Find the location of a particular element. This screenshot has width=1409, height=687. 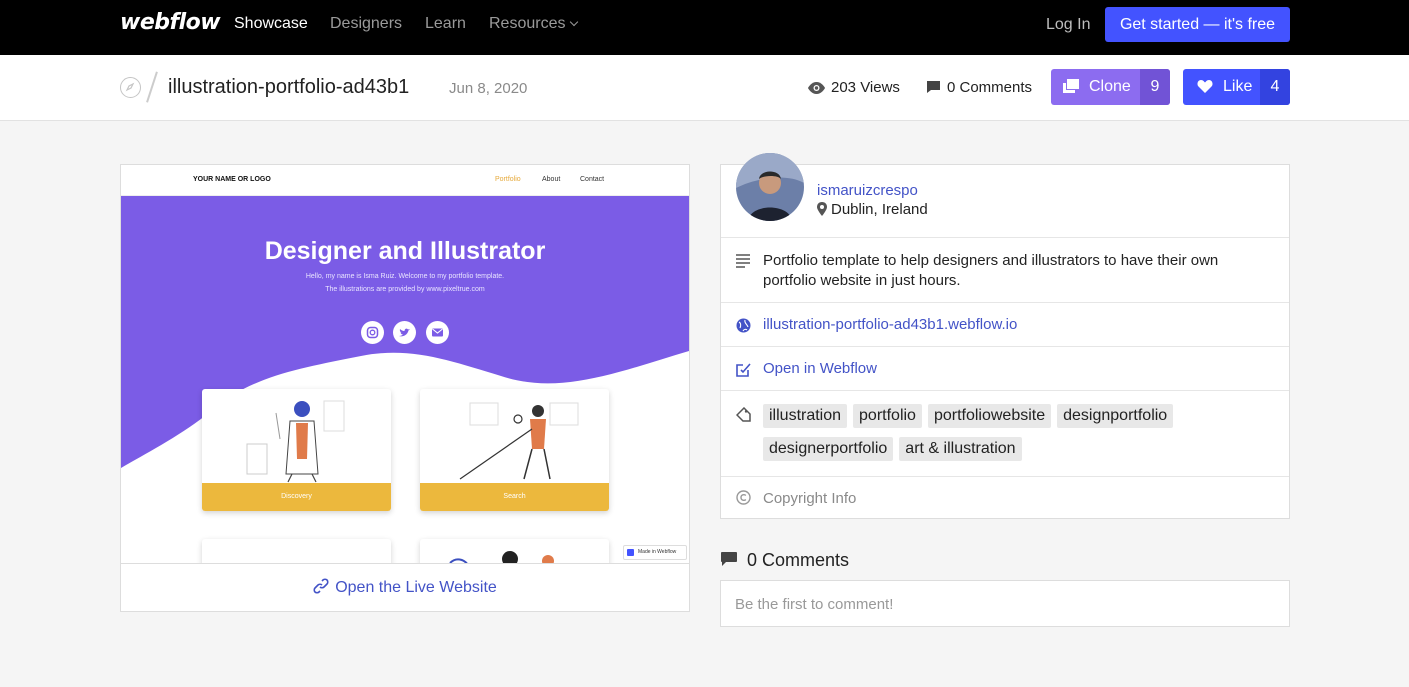

tag-icon is located at coordinates (743, 414).